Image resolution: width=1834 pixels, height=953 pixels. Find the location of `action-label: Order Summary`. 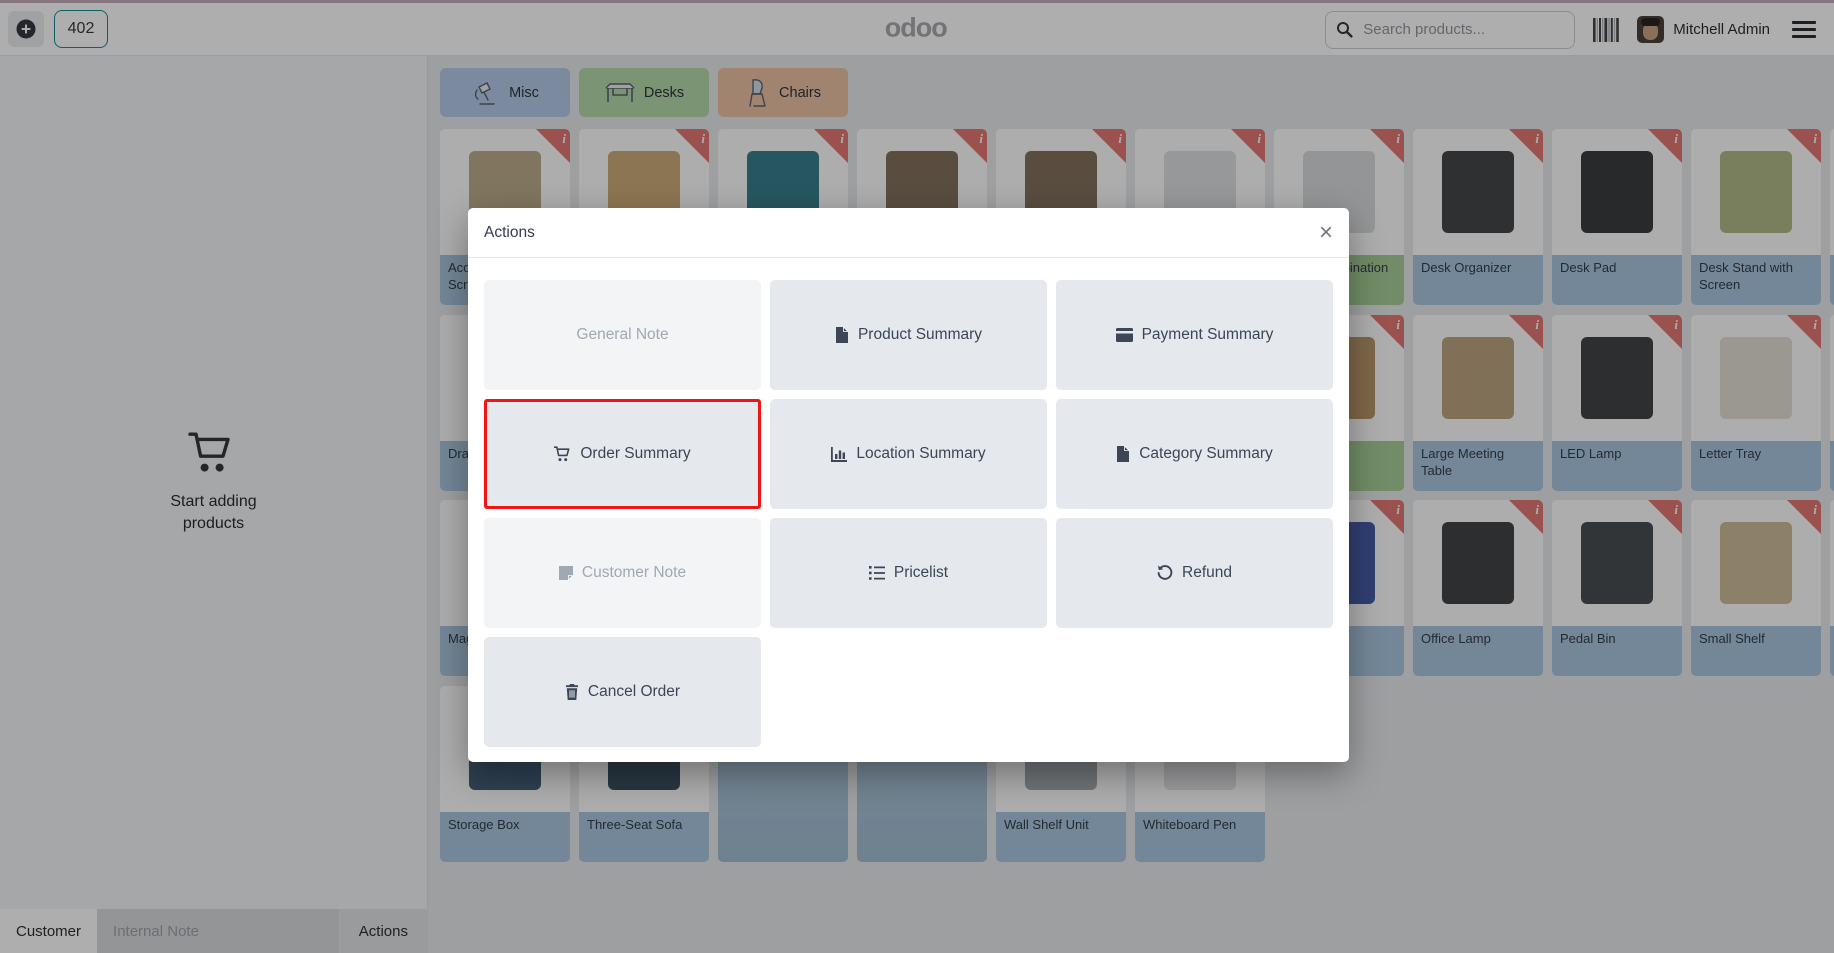

action-label: Order Summary is located at coordinates (635, 453).